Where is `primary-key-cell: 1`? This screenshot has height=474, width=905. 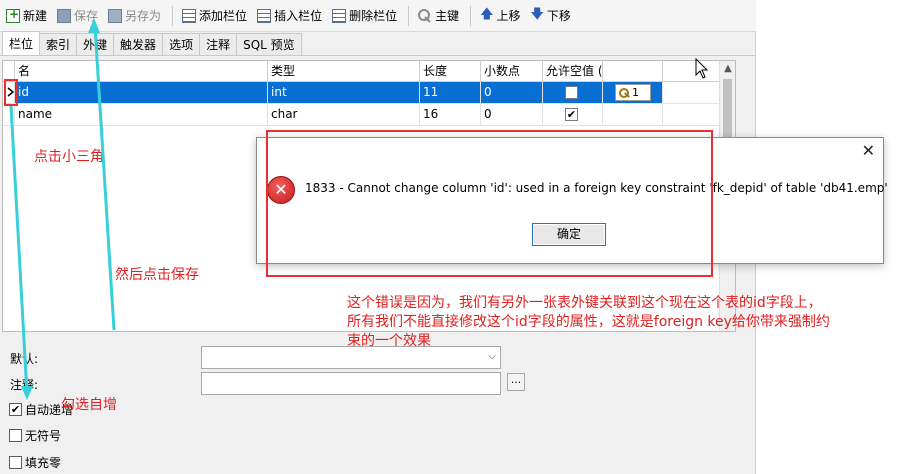 primary-key-cell: 1 is located at coordinates (633, 92).